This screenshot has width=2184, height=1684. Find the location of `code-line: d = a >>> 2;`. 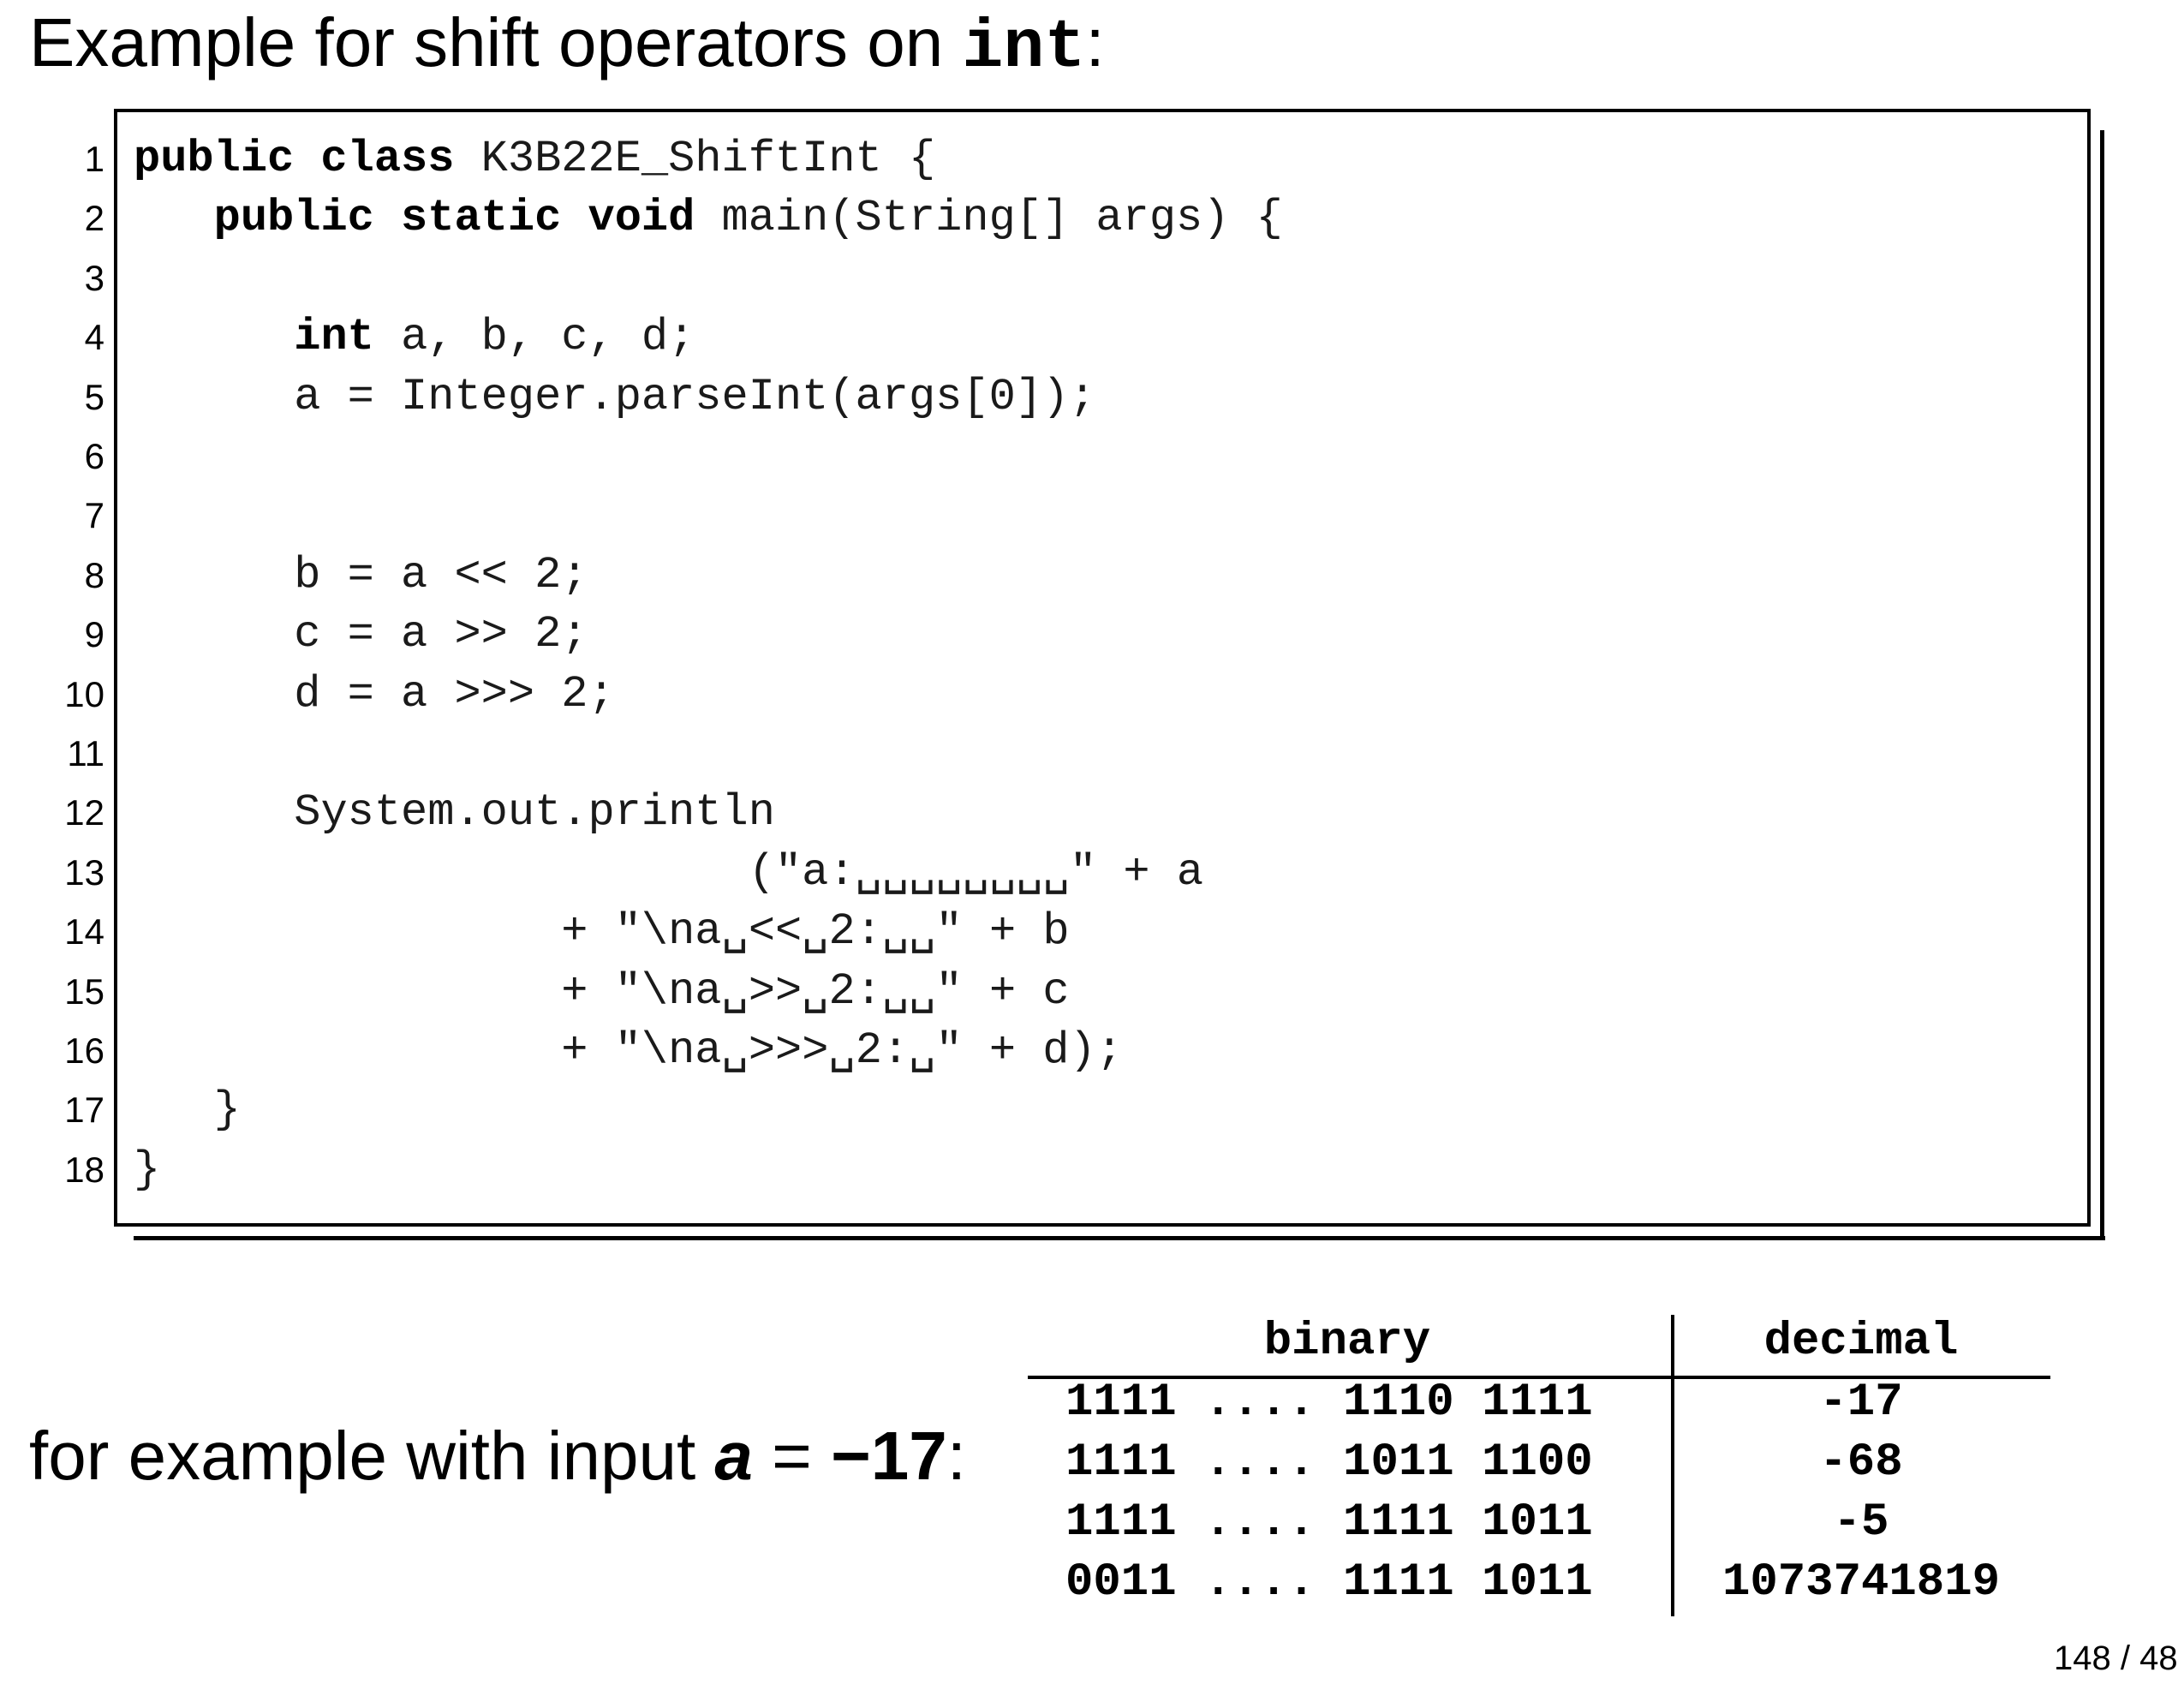

code-line: d = a >>> 2; is located at coordinates (374, 694).